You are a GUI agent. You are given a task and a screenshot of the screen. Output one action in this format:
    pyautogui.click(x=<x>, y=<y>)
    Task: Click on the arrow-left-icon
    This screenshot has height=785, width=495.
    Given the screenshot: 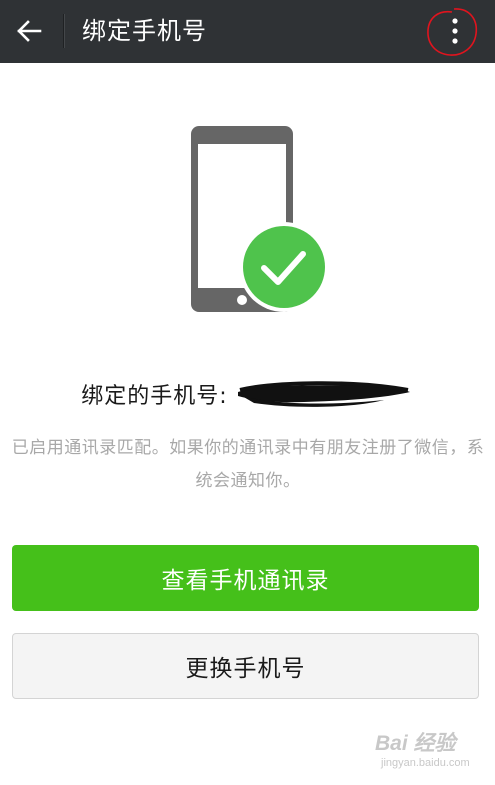 What is the action you would take?
    pyautogui.click(x=29, y=31)
    